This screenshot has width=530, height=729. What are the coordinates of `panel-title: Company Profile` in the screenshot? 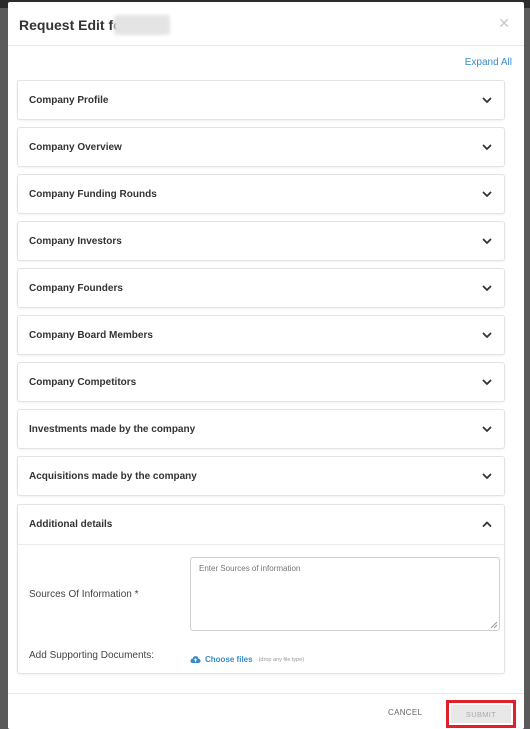 It's located at (69, 100).